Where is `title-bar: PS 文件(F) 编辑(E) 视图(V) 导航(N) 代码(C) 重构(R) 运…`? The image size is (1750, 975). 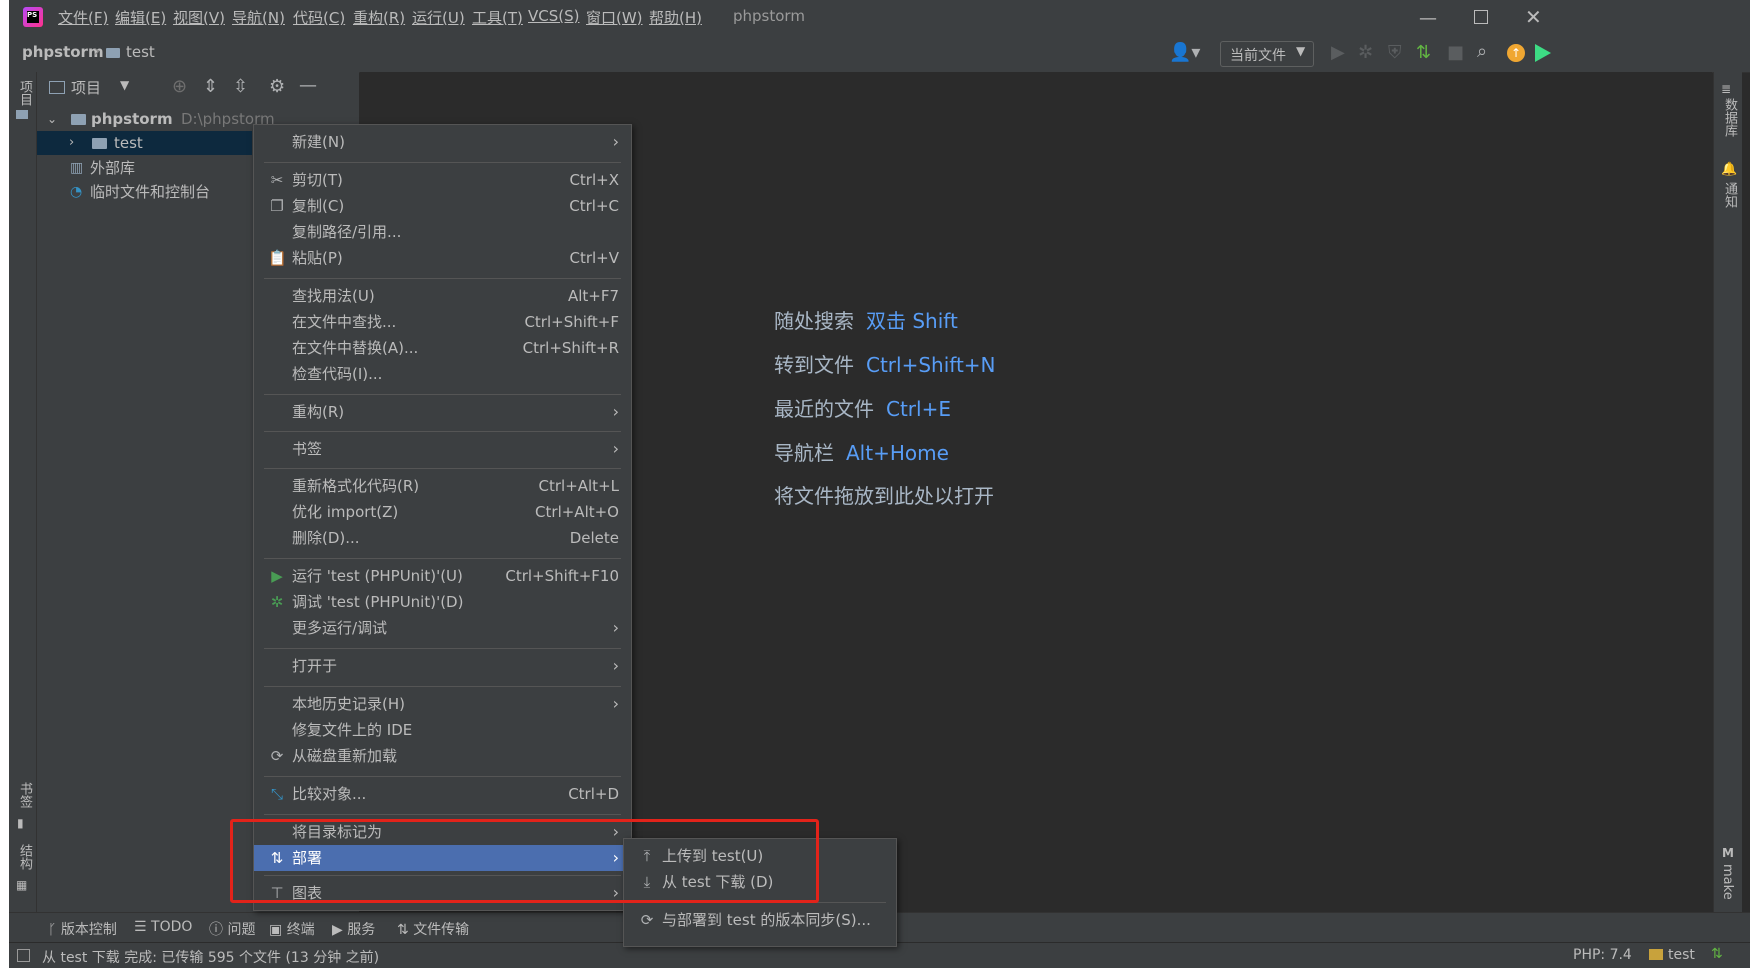 title-bar: PS 文件(F) 编辑(E) 视图(V) 导航(N) 代码(C) 重构(R) 运… is located at coordinates (879, 18).